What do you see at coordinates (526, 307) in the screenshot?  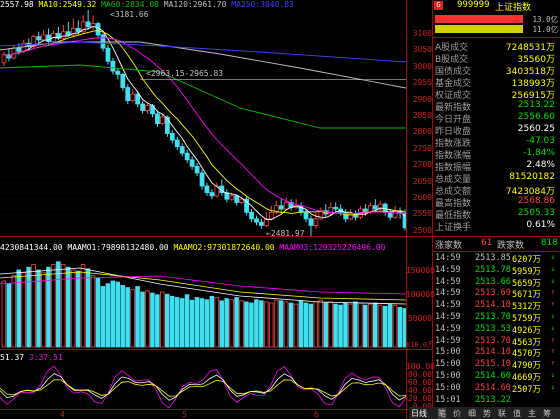 I see `tick-amount: 5312万` at bounding box center [526, 307].